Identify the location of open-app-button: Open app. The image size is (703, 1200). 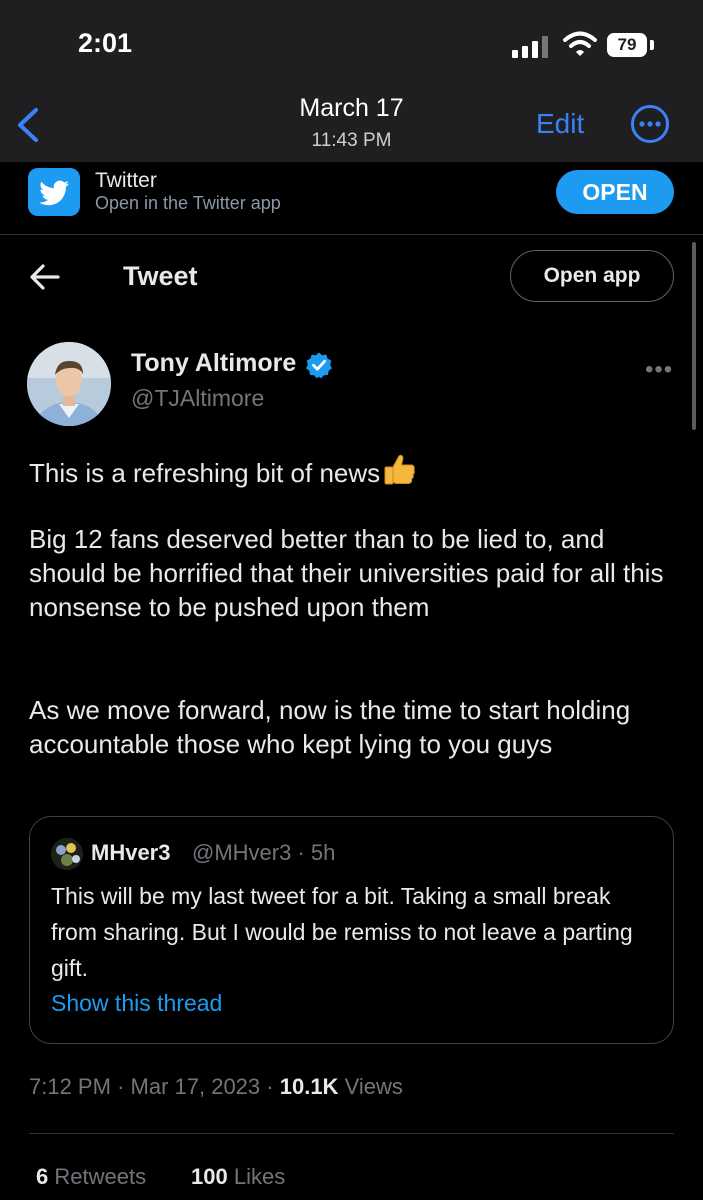
(592, 276).